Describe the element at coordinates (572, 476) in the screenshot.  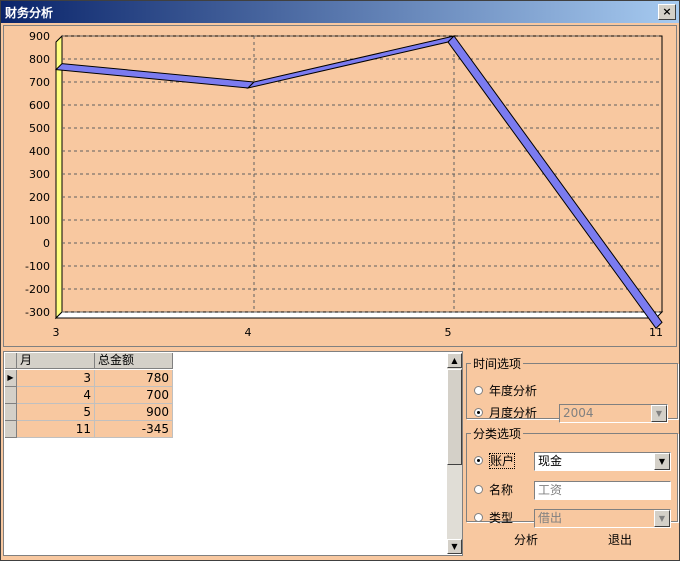
I see `category-options-group: 分类选项 账户 现金 ▼ 名称 工资 类型 借出 ▼` at that location.